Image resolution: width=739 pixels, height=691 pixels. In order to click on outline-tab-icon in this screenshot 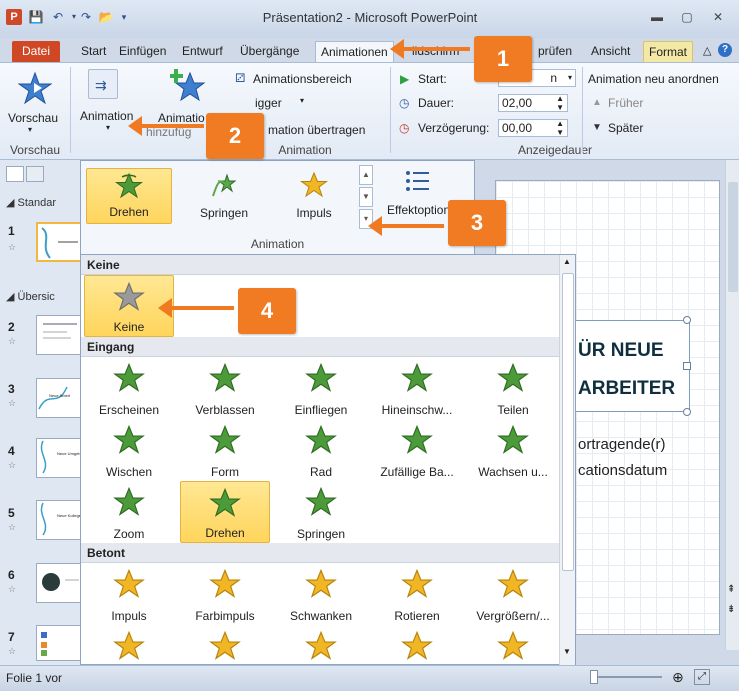, I will do `click(35, 174)`.